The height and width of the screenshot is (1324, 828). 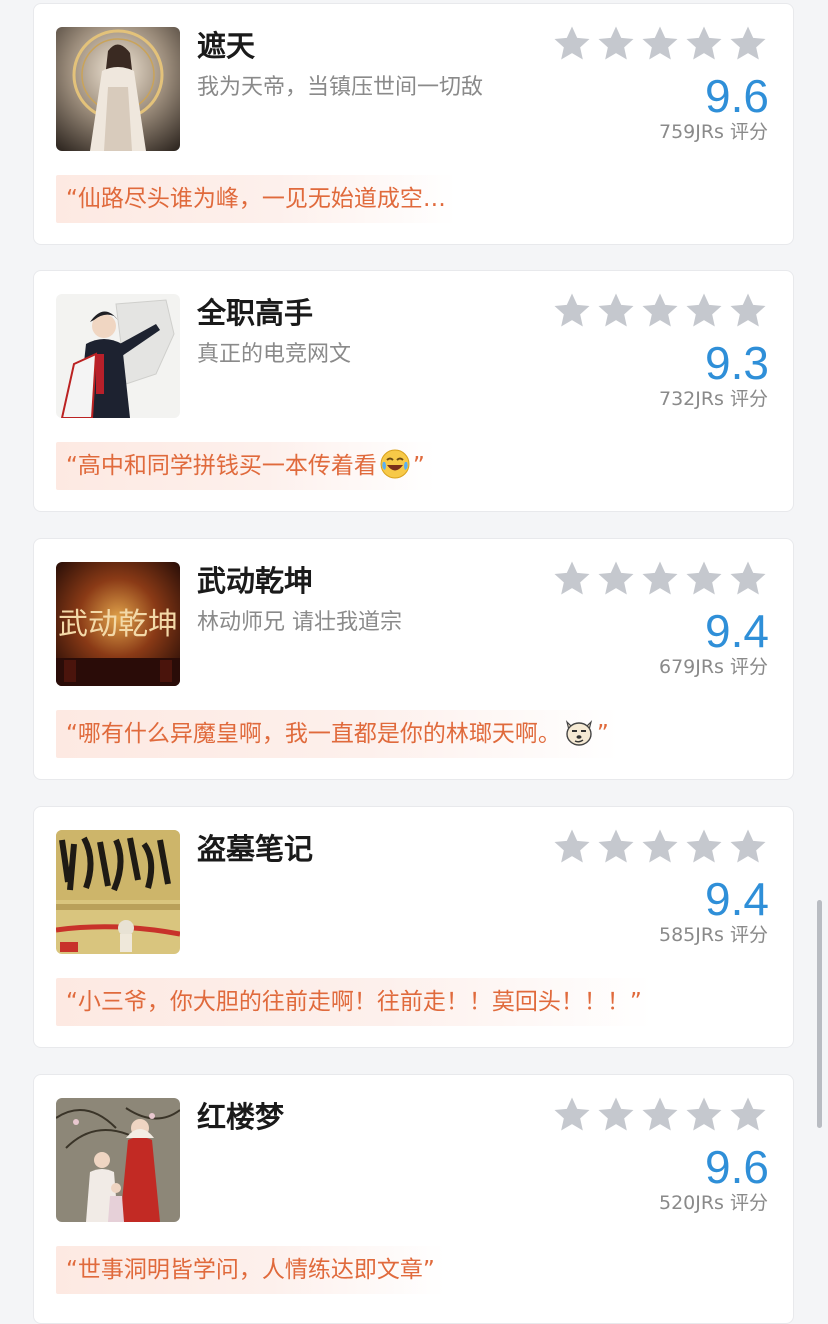 I want to click on highlight-quote: “高中和同学拼钱买一本传着看 ”, so click(x=245, y=466).